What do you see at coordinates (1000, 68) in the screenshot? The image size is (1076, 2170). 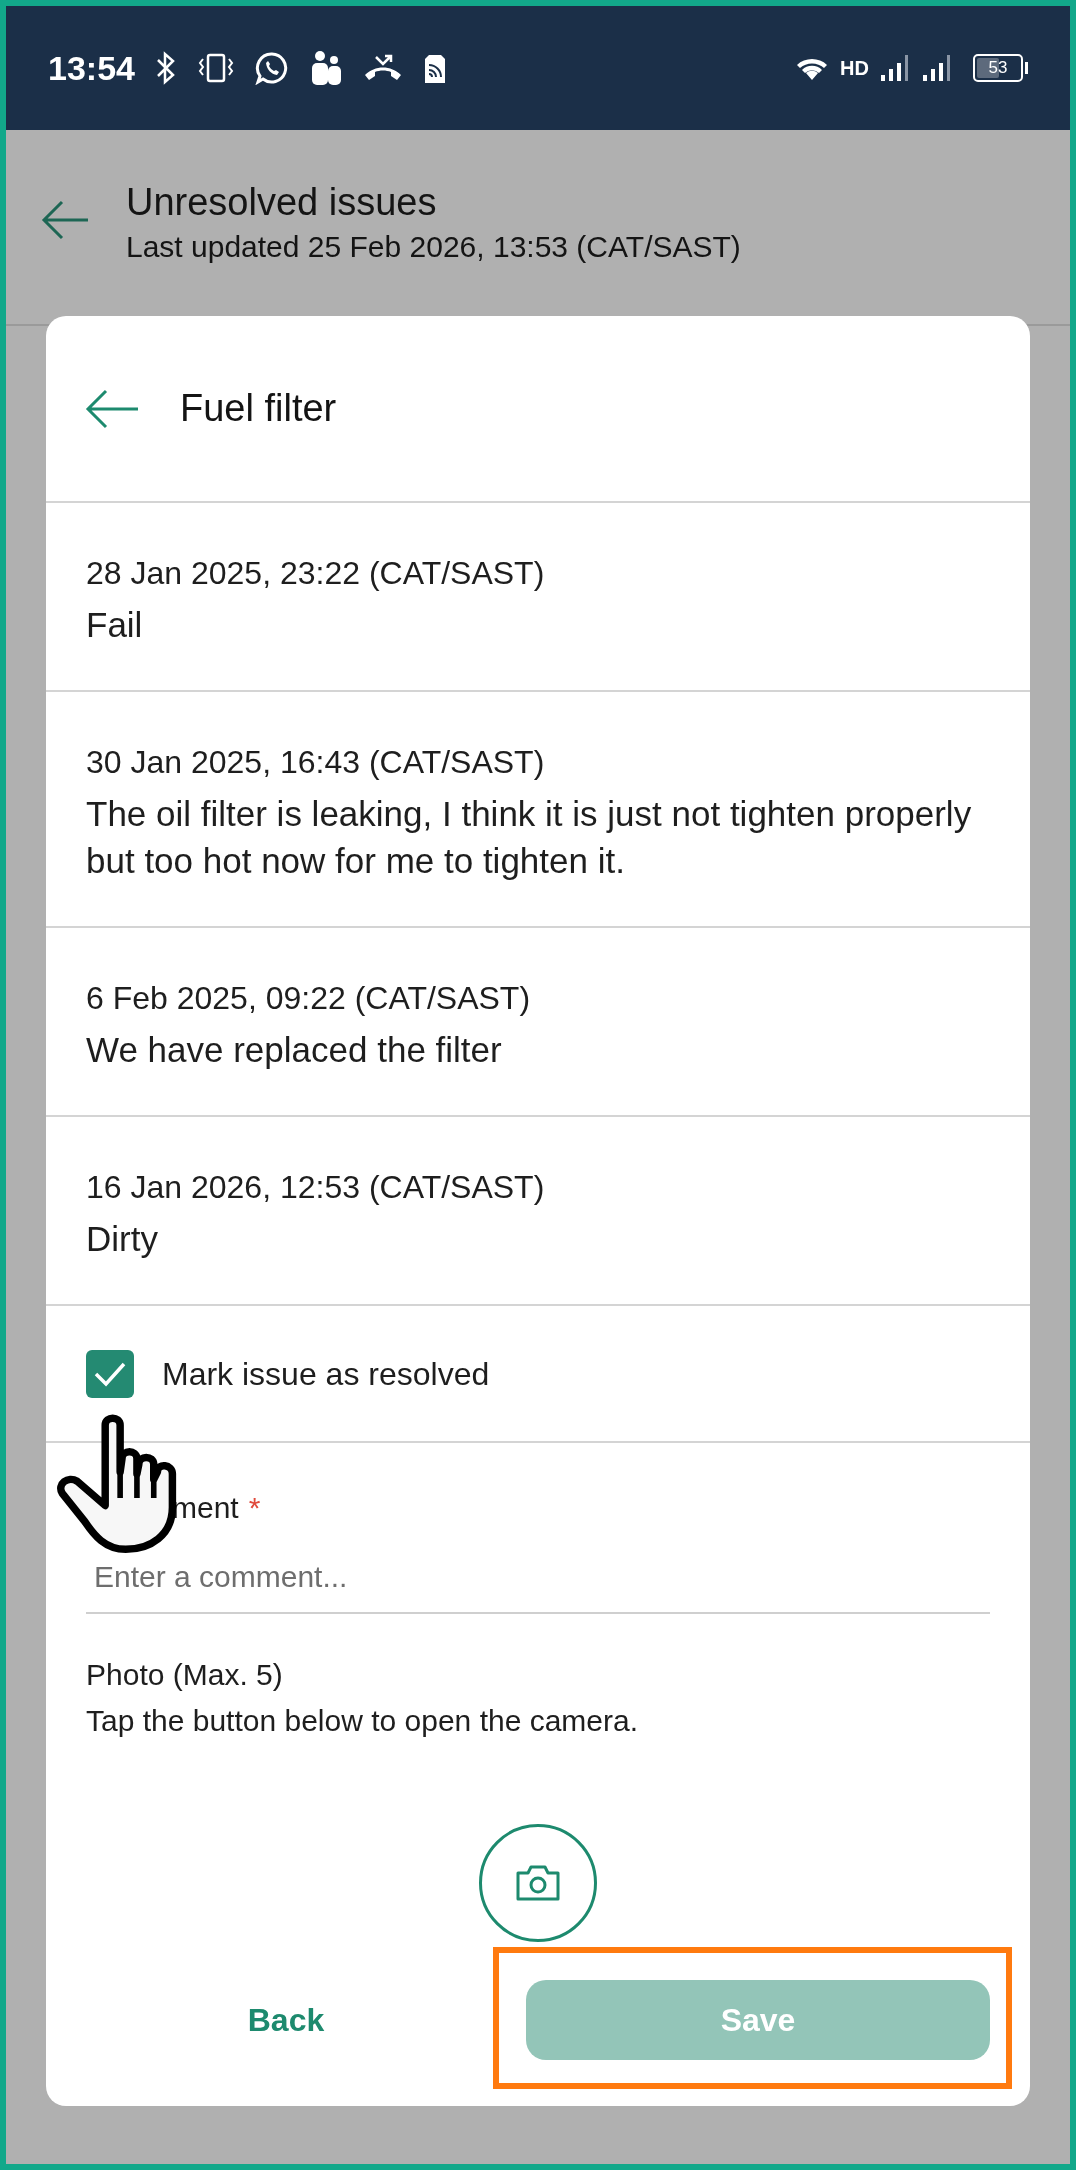 I see `battery-indicator: 53` at bounding box center [1000, 68].